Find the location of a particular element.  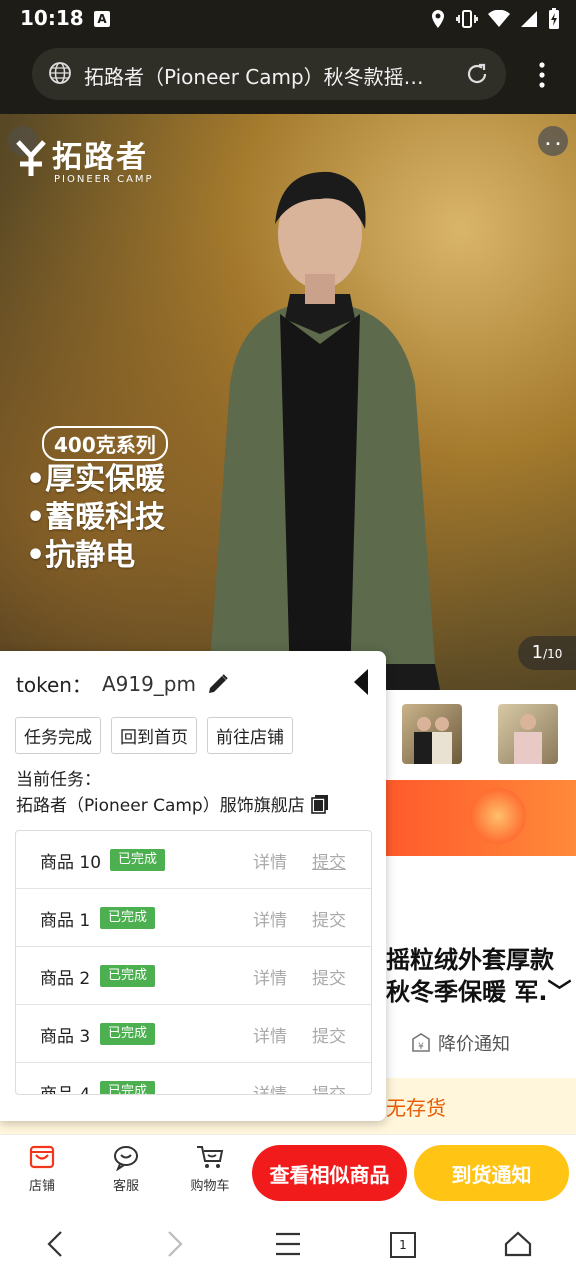

status-time: 10:18 is located at coordinates (52, 18).